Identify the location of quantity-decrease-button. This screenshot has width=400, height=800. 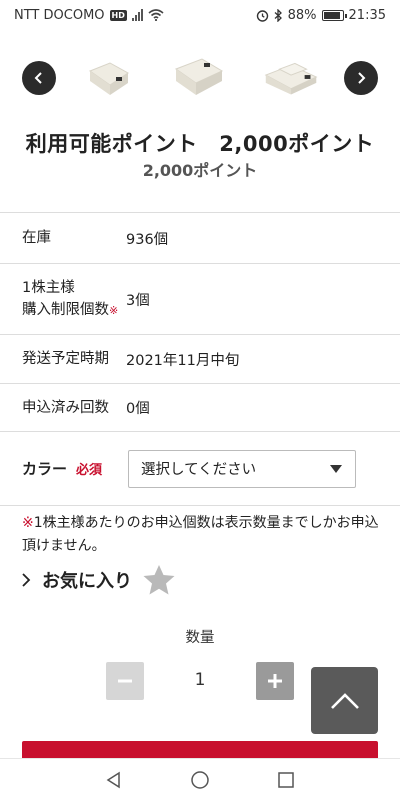
(125, 681).